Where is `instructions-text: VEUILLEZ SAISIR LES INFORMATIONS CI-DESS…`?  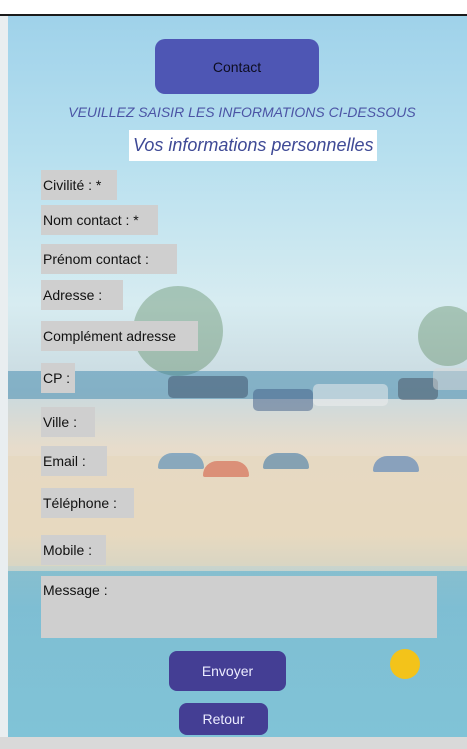
instructions-text: VEUILLEZ SAISIR LES INFORMATIONS CI-DESS… is located at coordinates (242, 112).